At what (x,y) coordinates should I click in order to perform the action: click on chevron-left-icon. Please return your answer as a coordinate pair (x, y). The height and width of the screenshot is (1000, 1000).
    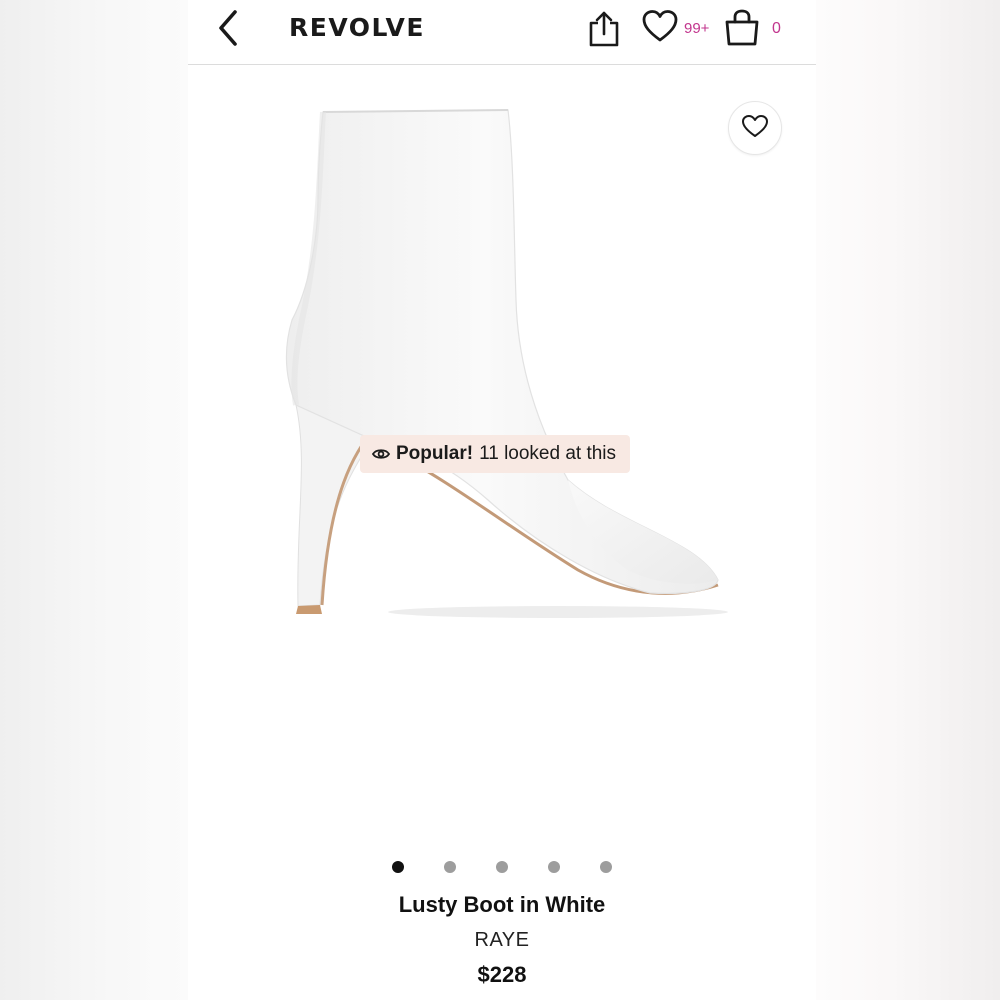
    Looking at the image, I should click on (228, 30).